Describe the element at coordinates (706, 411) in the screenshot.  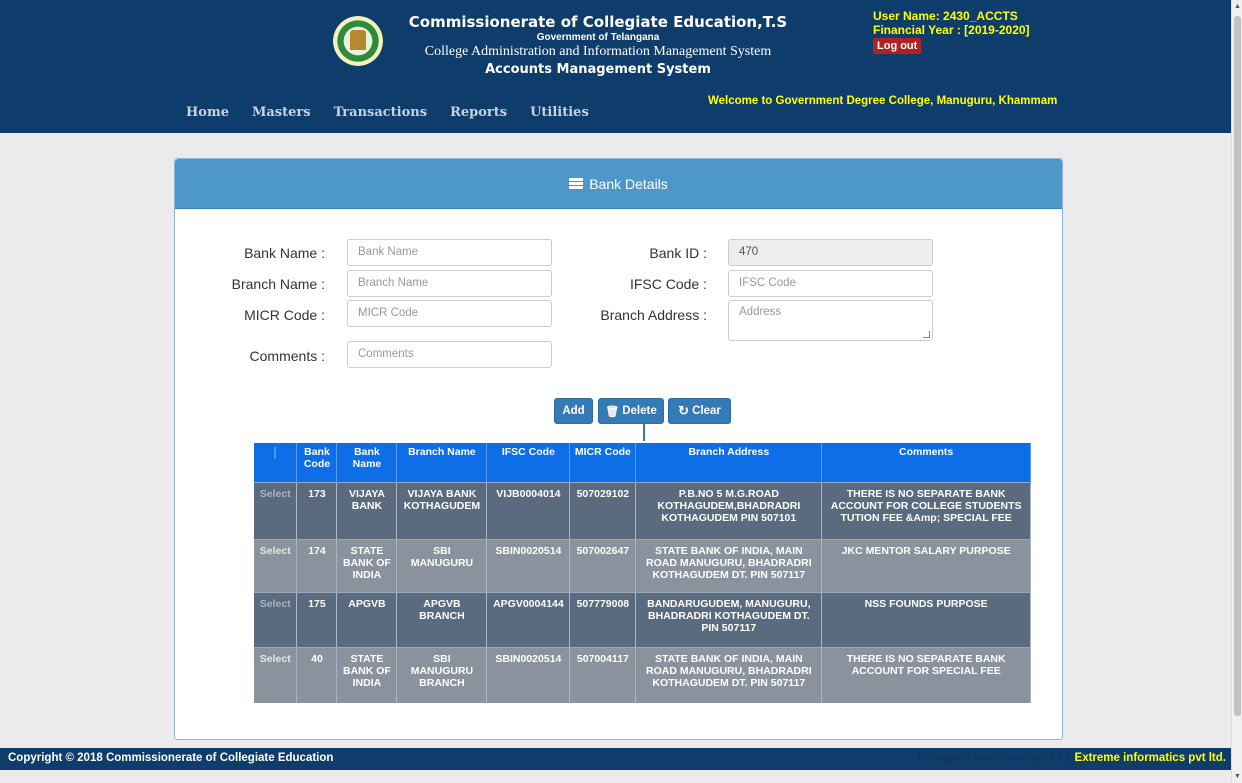
I see `clear-label: Clear` at that location.